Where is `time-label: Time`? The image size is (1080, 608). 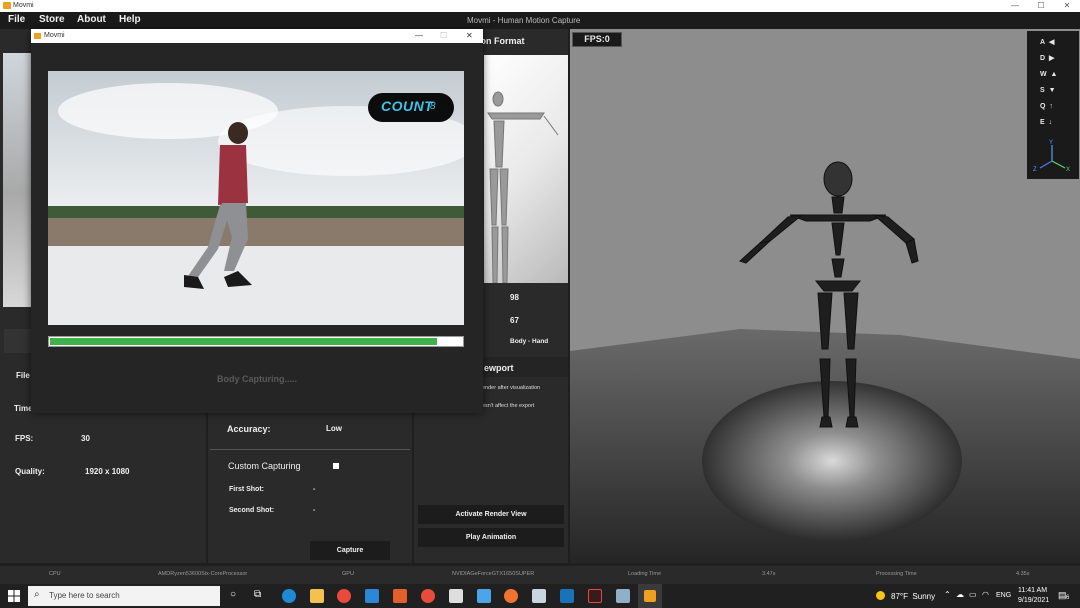
time-label: Time is located at coordinates (23, 408).